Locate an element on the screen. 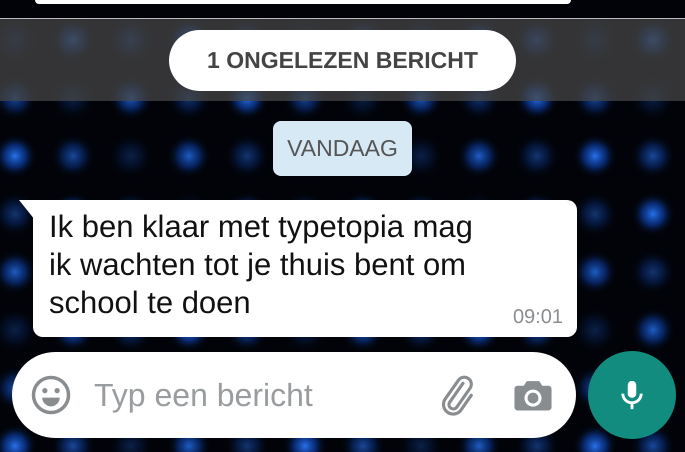 This screenshot has height=452, width=685. date-chip: VANDAAG is located at coordinates (342, 148).